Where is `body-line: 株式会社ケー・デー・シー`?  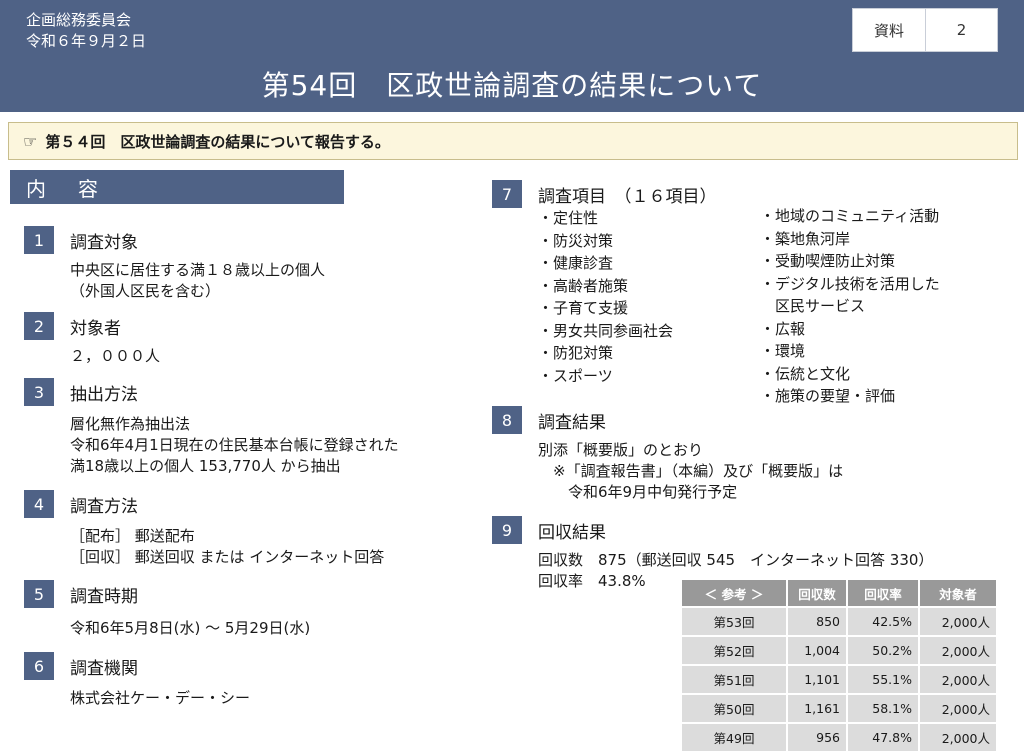
body-line: 株式会社ケー・デー・シー is located at coordinates (160, 698).